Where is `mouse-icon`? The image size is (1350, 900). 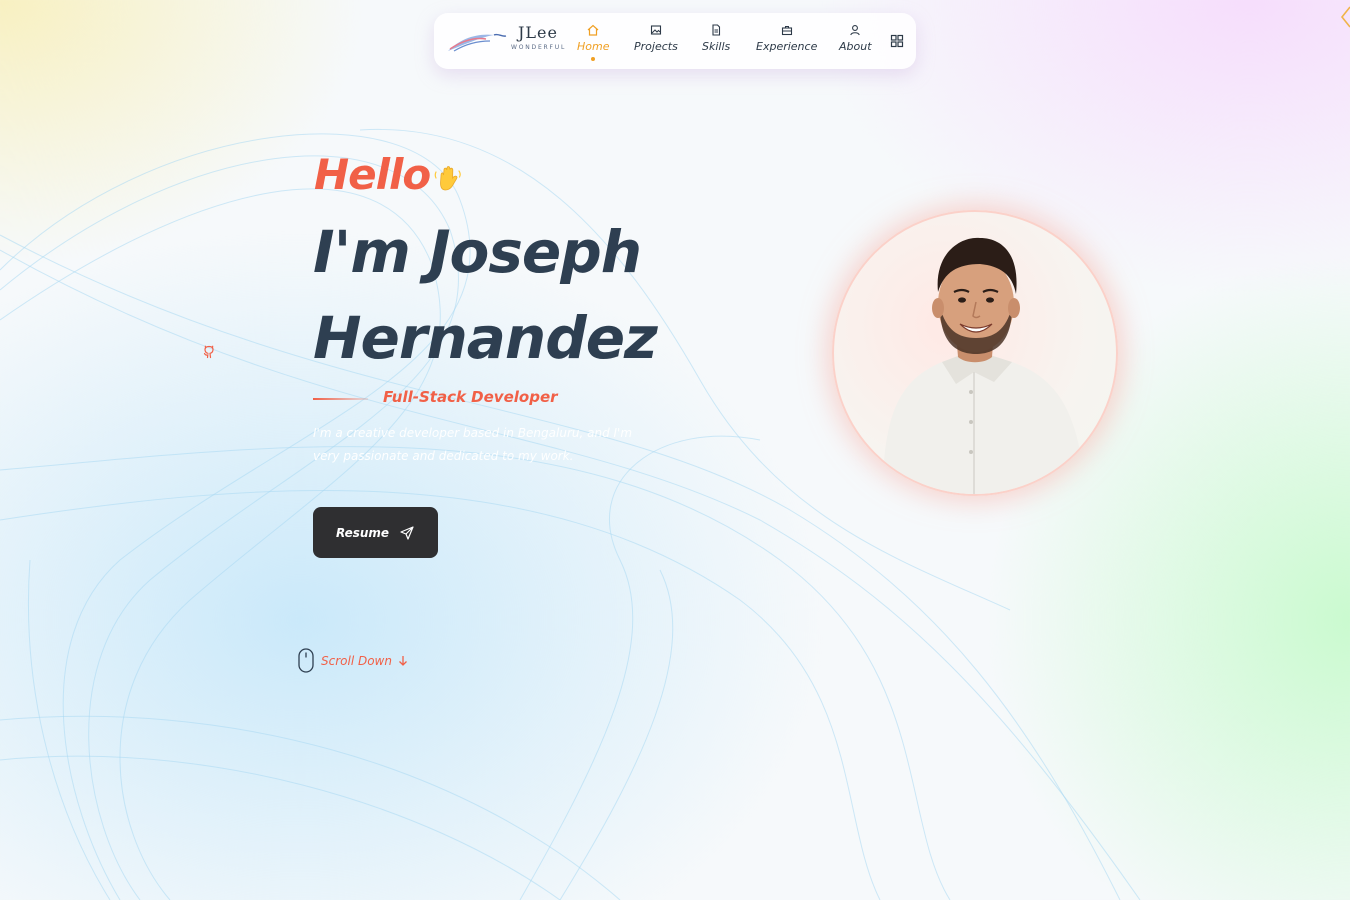
mouse-icon is located at coordinates (306, 660).